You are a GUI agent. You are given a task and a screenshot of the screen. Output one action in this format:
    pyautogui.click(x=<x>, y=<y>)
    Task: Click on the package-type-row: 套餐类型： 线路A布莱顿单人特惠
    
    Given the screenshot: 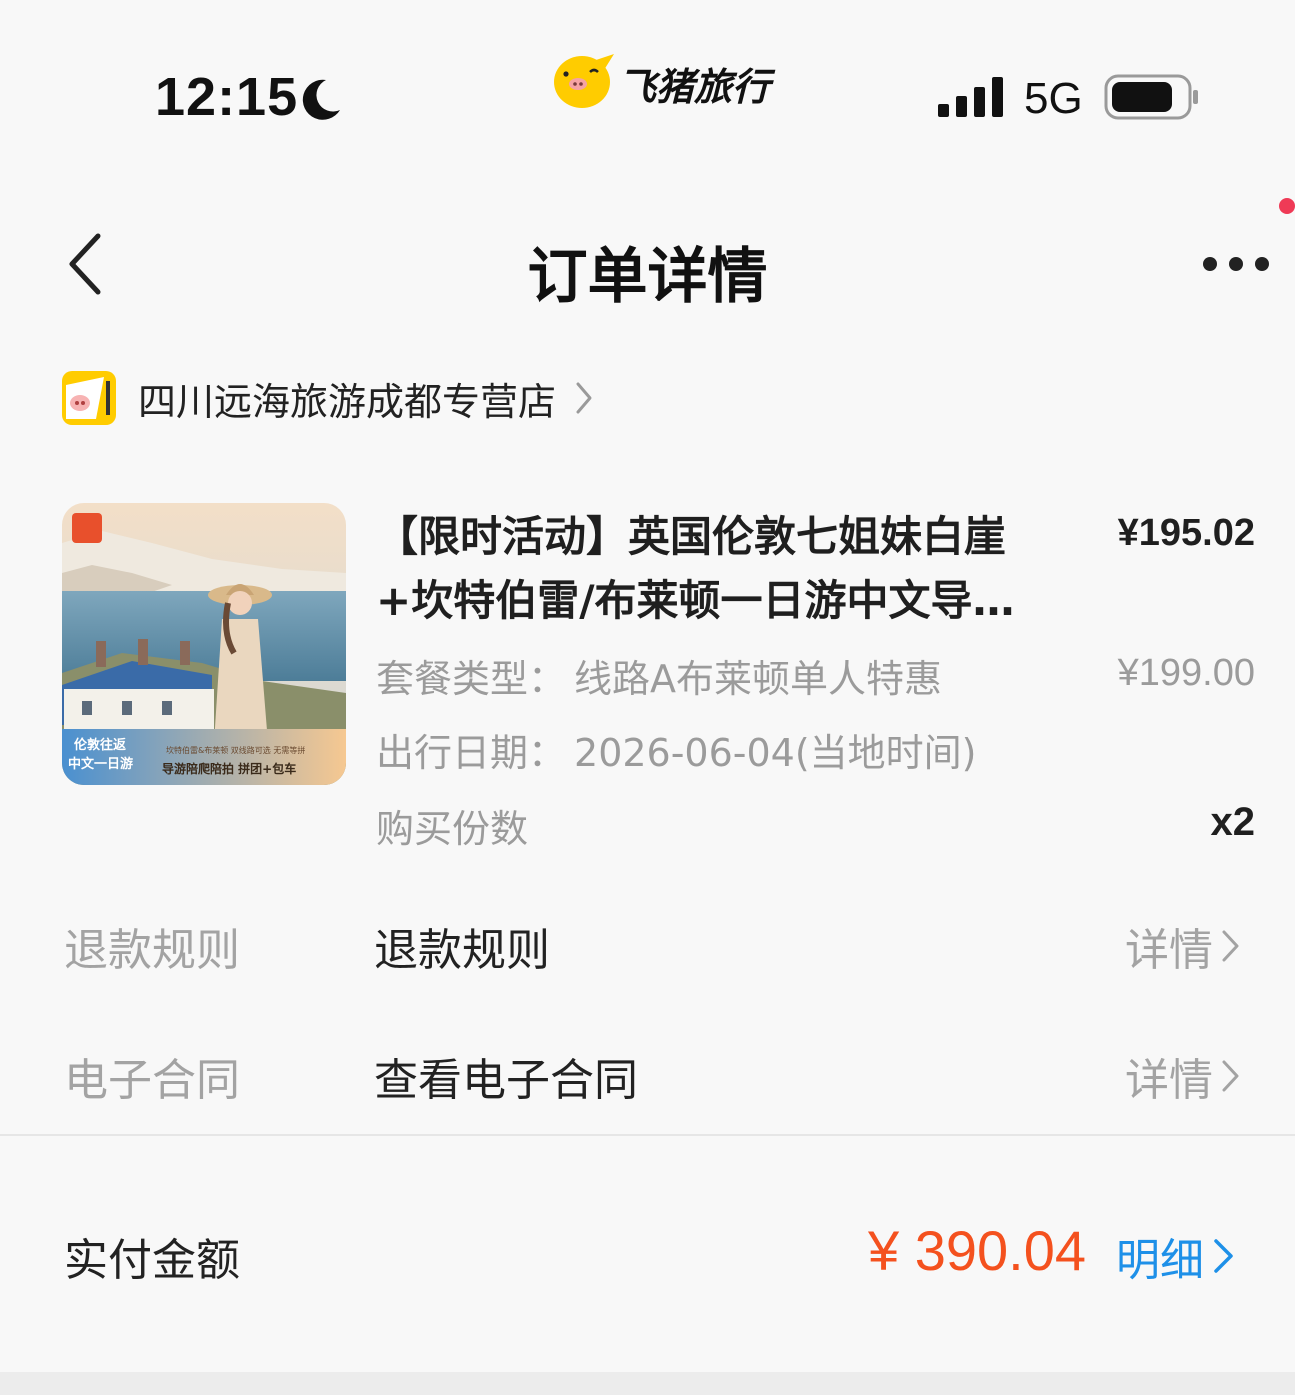 What is the action you would take?
    pyautogui.click(x=659, y=675)
    